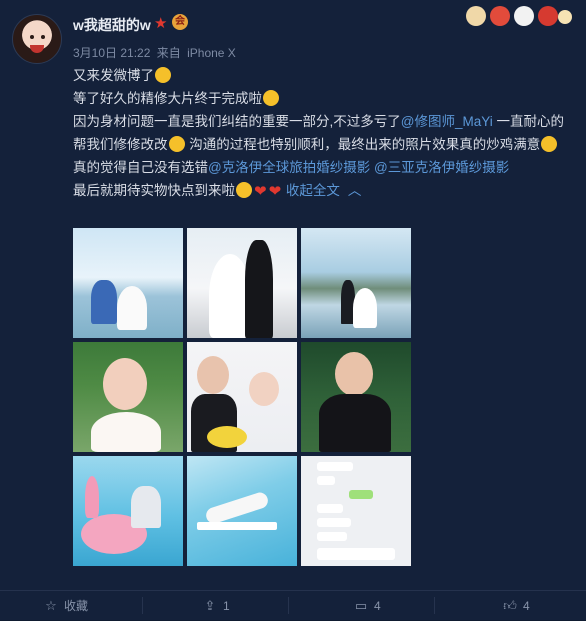  Describe the element at coordinates (210, 605) in the screenshot. I see `repost-icon: ⇪` at that location.